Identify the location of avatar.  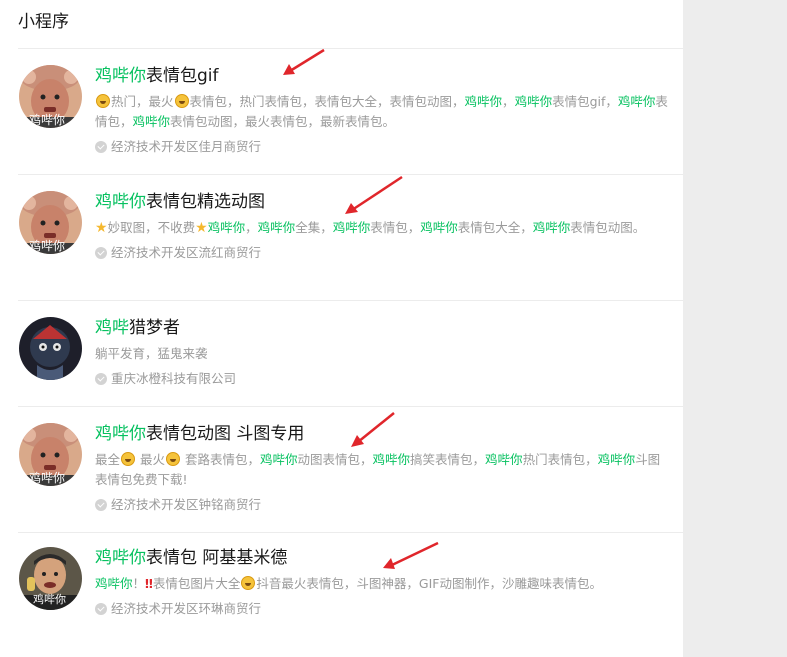
(50, 348).